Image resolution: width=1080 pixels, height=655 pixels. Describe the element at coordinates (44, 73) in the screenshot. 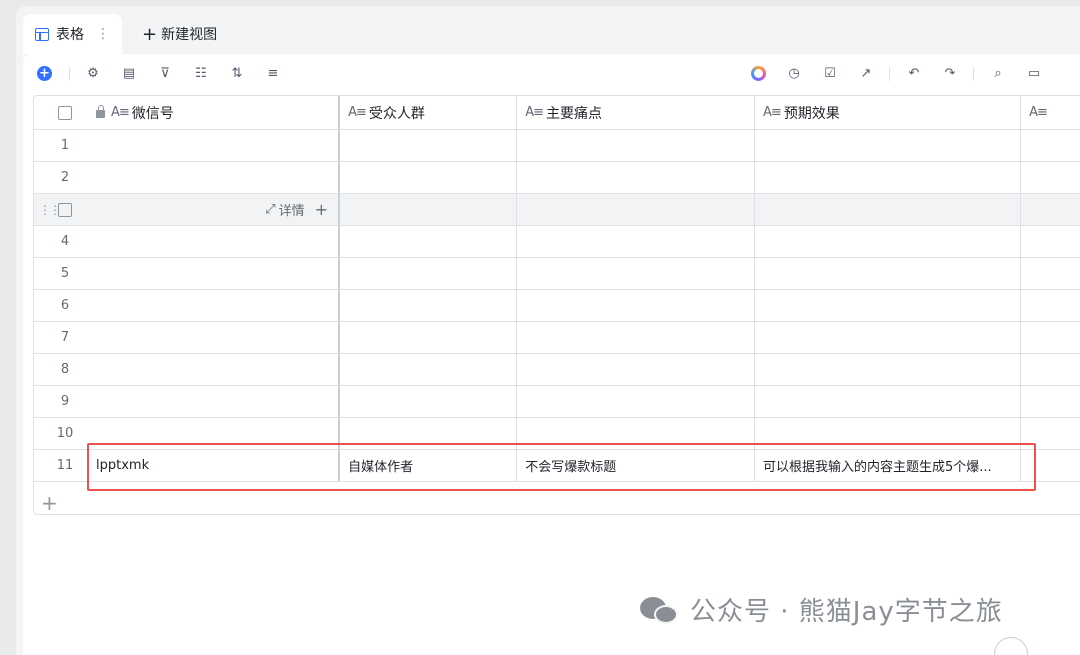

I see `add-record-icon: +` at that location.